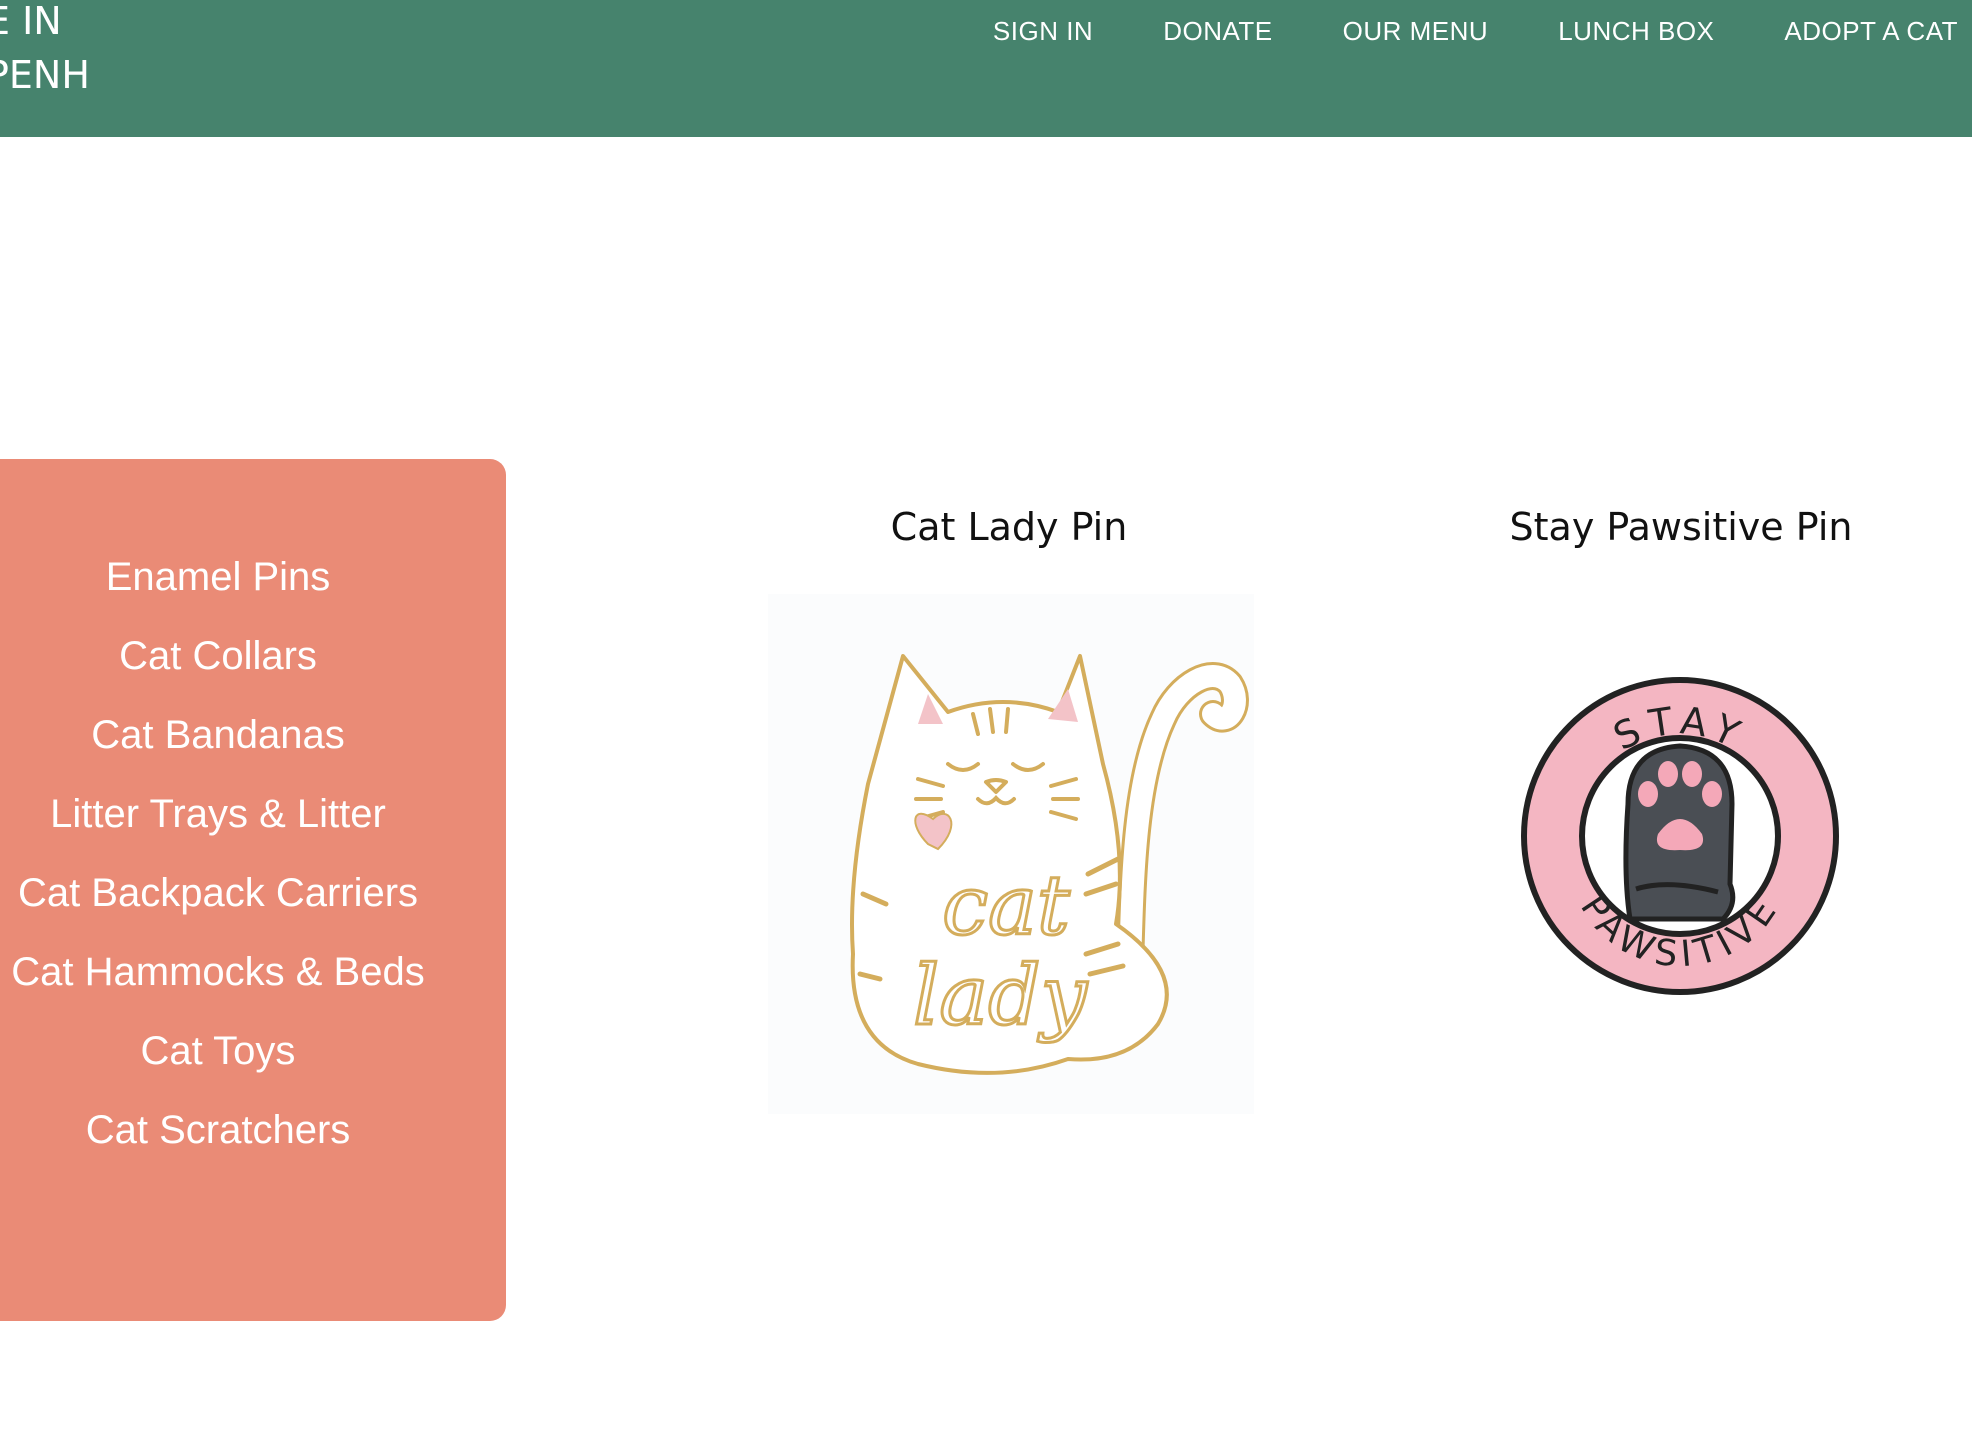  Describe the element at coordinates (228, 909) in the screenshot. I see `category-backpack-carriers: Cat Backpack Carriers` at that location.